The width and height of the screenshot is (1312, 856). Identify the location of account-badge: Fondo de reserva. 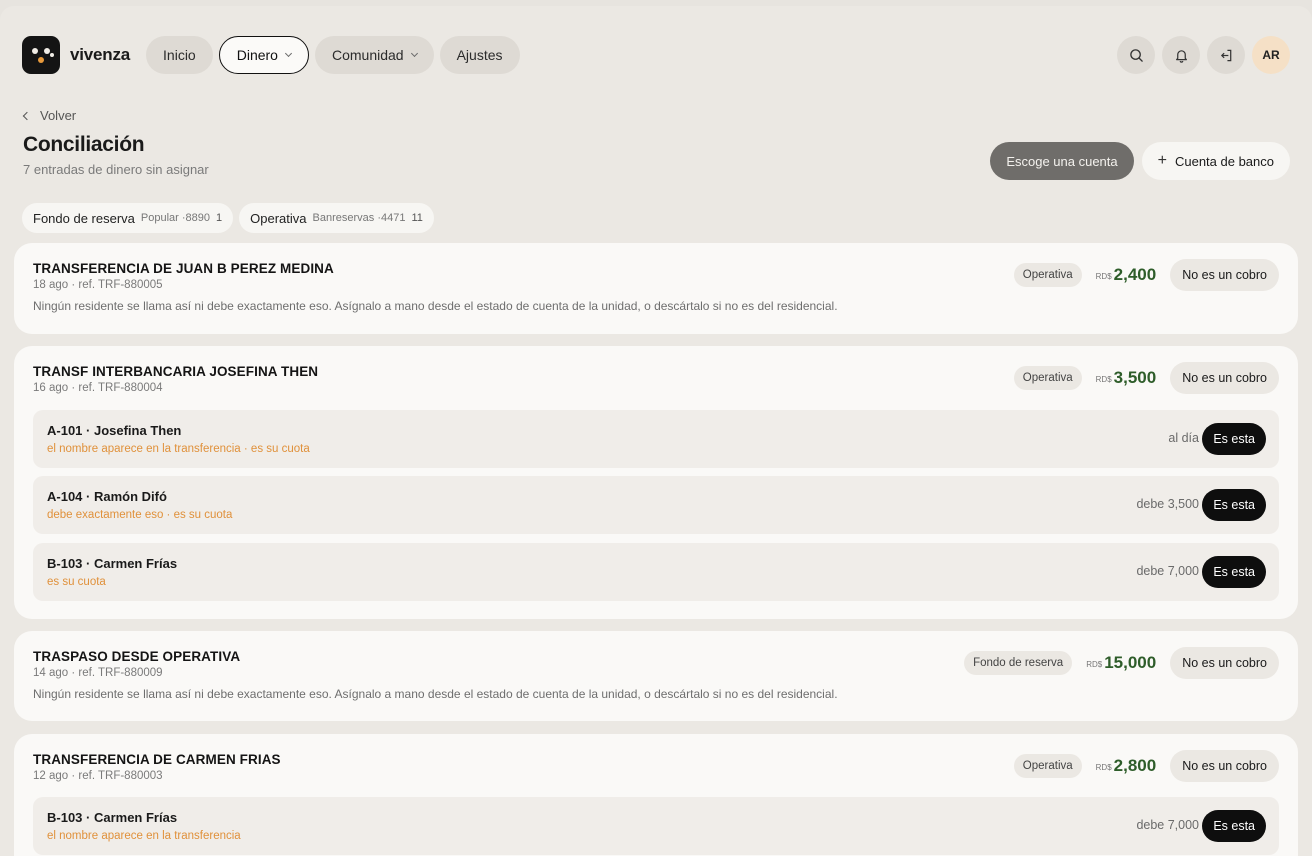
(1018, 663).